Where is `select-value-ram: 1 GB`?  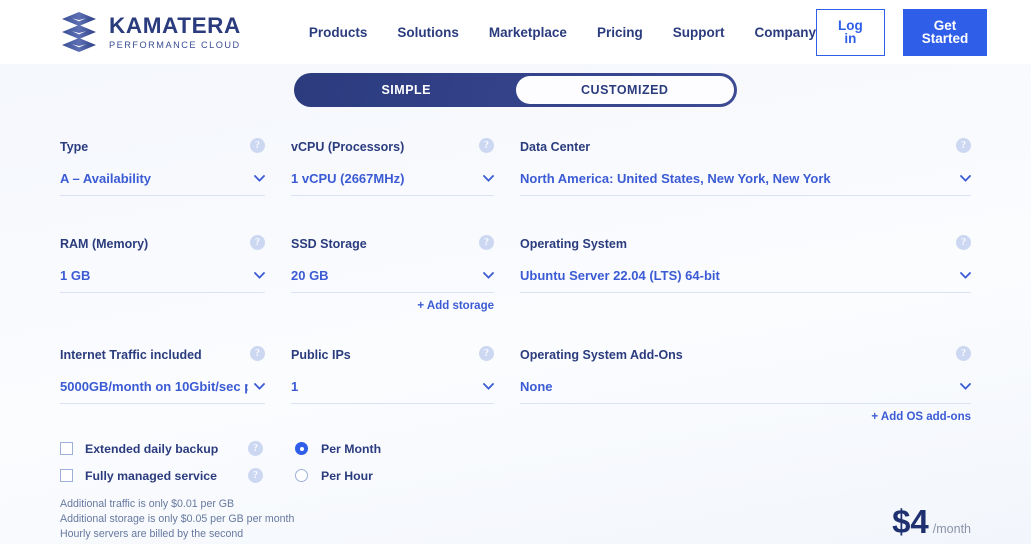 select-value-ram: 1 GB is located at coordinates (75, 275).